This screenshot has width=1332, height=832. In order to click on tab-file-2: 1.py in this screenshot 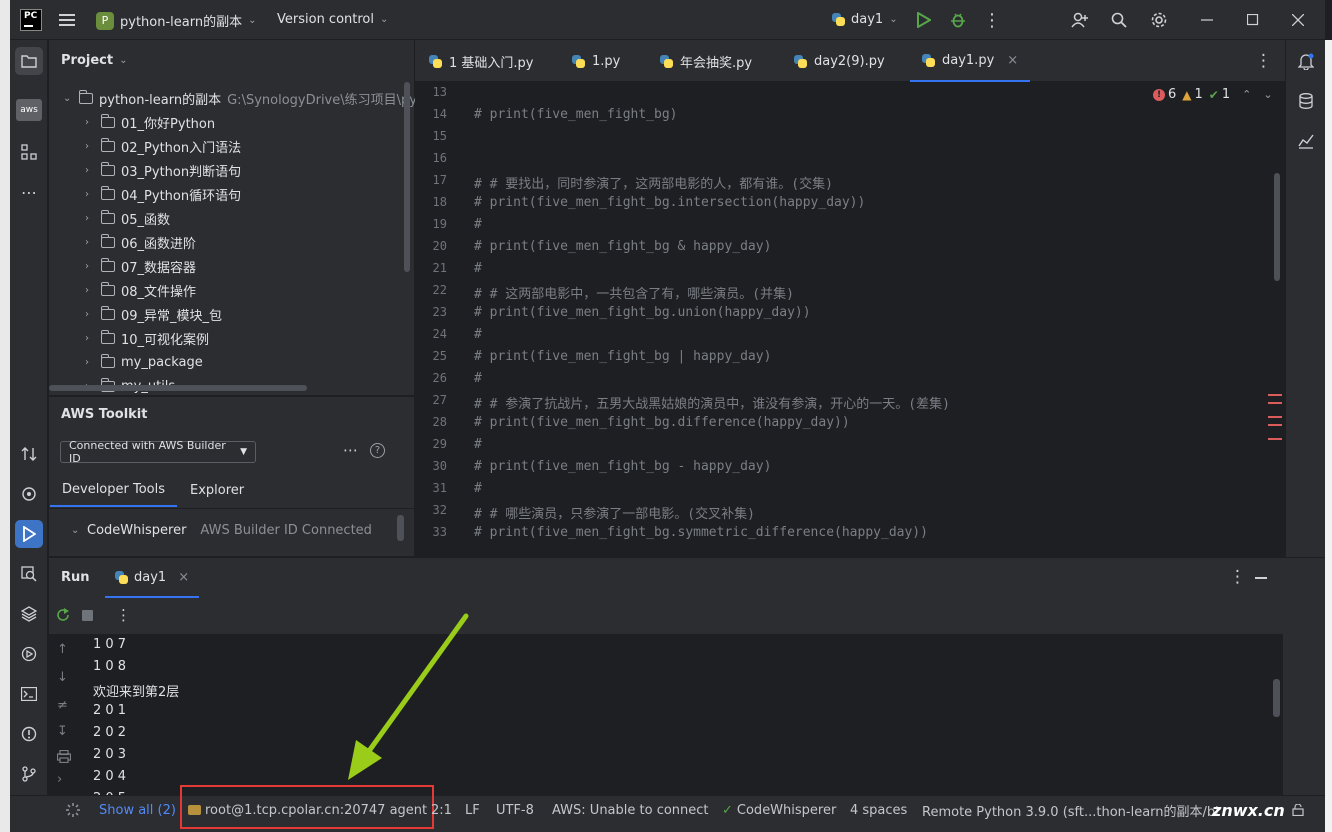, I will do `click(596, 61)`.